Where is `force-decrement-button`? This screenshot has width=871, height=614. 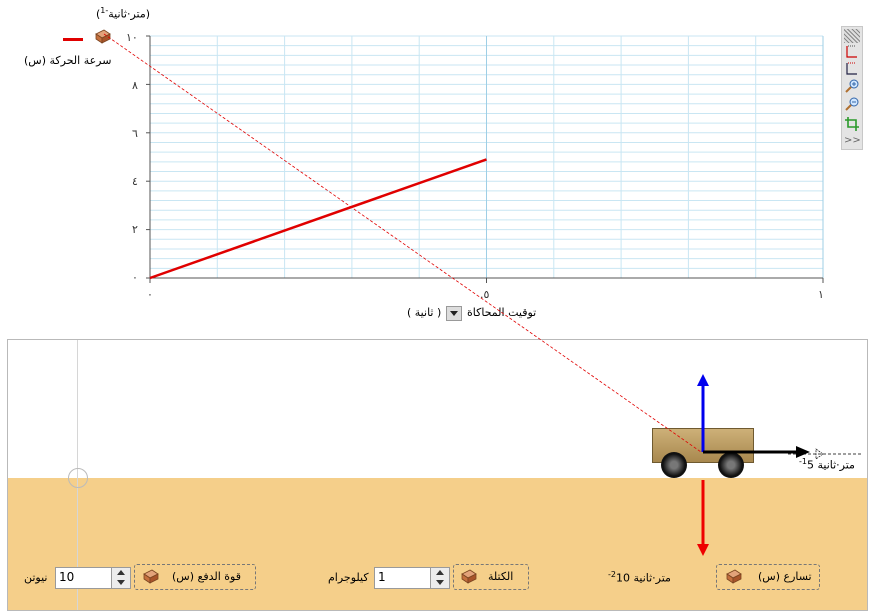
force-decrement-button is located at coordinates (121, 583).